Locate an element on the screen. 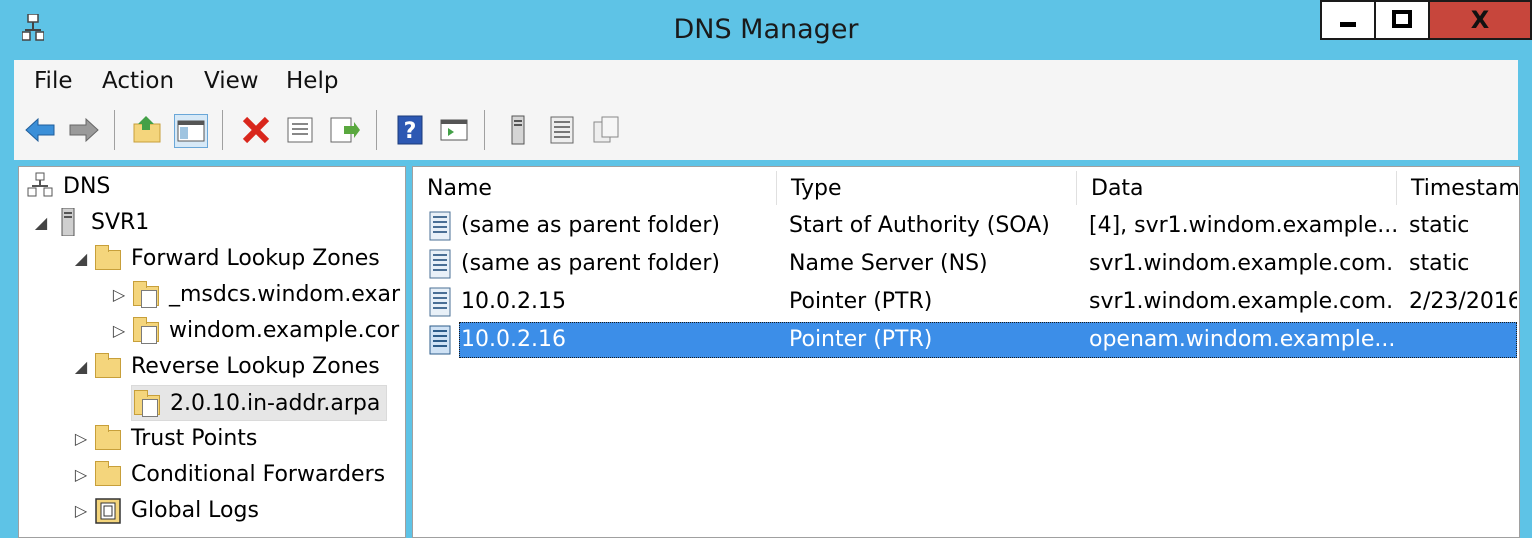  window-title: DNS Manager is located at coordinates (766, 29).